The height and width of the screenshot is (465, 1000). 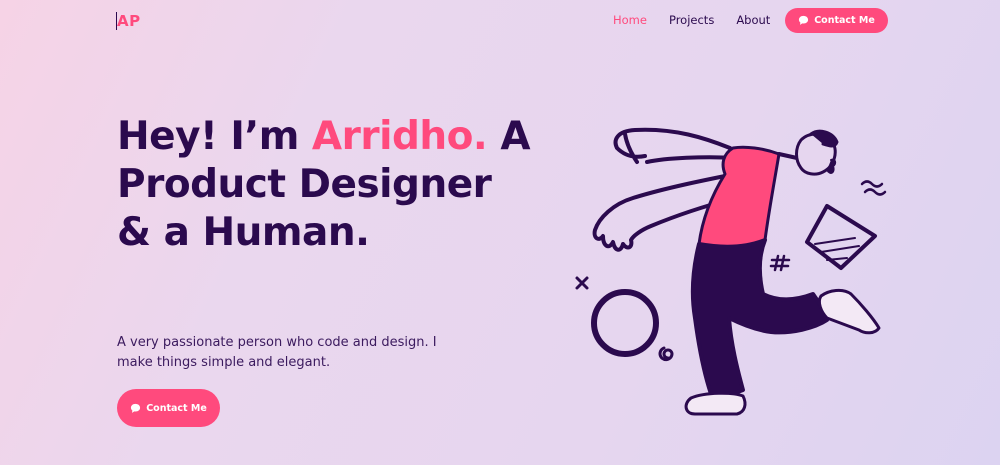 I want to click on hero-greeting: Hey! I’m, so click(x=208, y=136).